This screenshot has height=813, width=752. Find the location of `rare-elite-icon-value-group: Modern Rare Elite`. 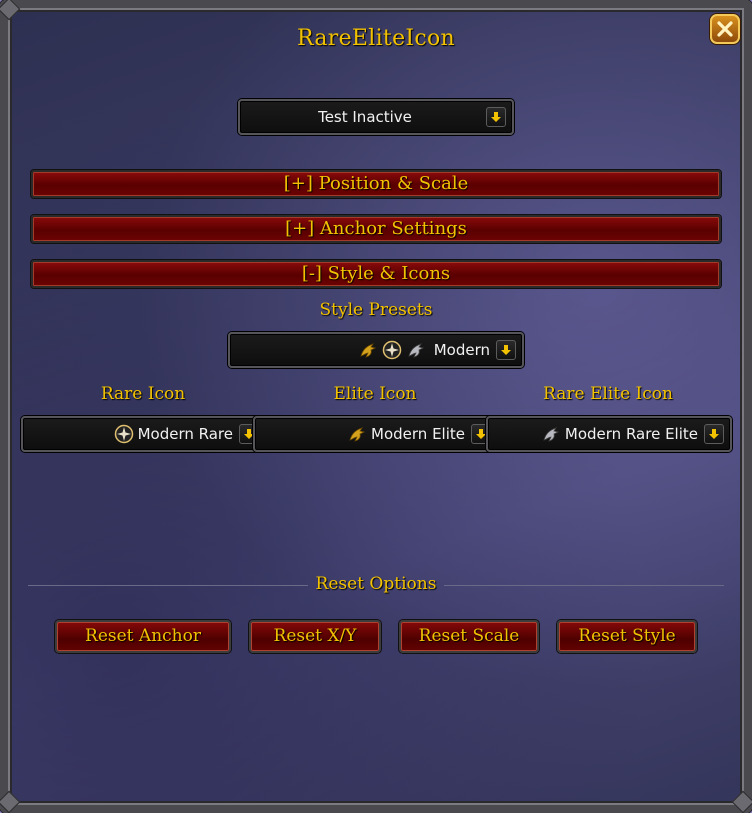

rare-elite-icon-value-group: Modern Rare Elite is located at coordinates (593, 434).